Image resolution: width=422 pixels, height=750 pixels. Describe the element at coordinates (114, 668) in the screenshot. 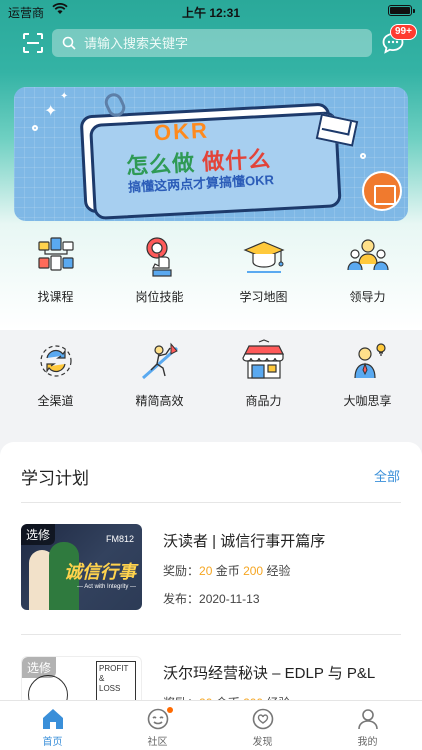

I see `profit-note: PROFIT` at that location.